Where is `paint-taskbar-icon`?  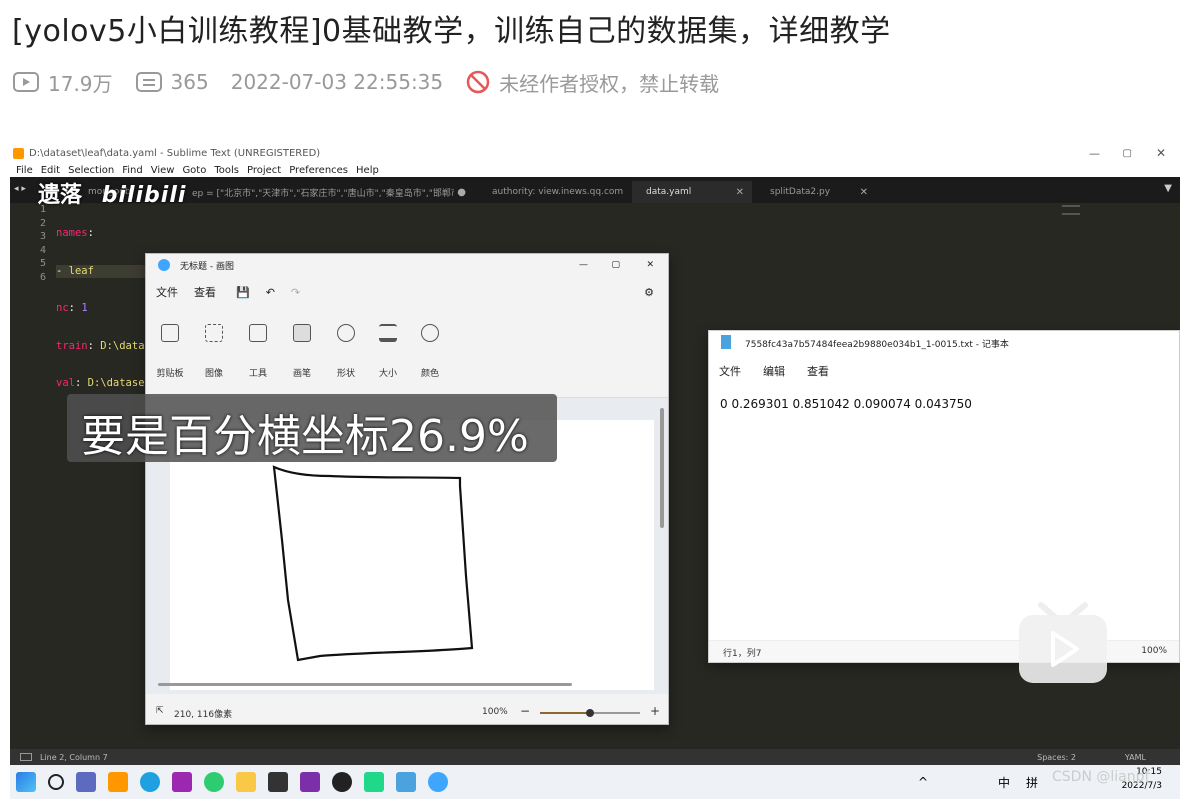
paint-taskbar-icon is located at coordinates (438, 782).